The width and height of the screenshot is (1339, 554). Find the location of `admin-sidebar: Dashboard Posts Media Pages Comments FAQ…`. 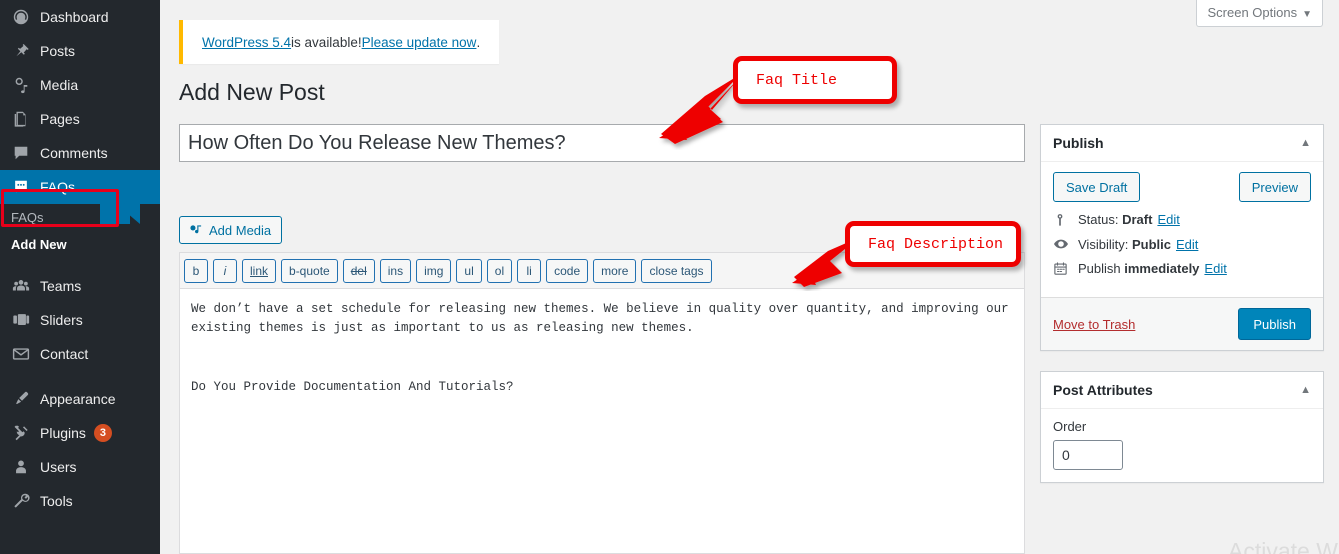

admin-sidebar: Dashboard Posts Media Pages Comments FAQ… is located at coordinates (80, 277).